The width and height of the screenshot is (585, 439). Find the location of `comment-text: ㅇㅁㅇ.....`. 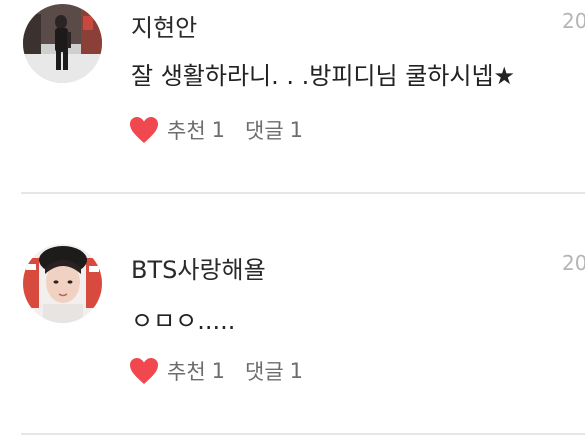

comment-text: ㅇㅁㅇ..... is located at coordinates (183, 321).